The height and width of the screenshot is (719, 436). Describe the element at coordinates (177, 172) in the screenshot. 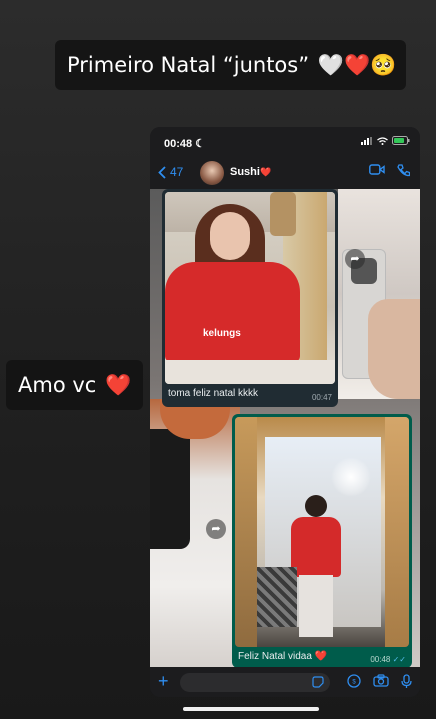

I see `back-count: 47` at that location.